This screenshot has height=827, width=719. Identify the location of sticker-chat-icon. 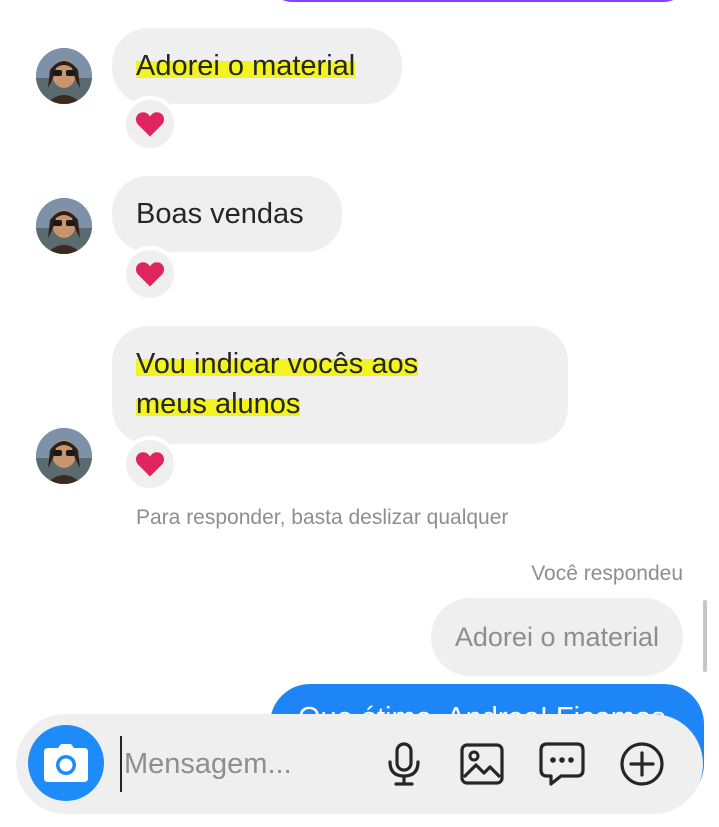
(562, 764).